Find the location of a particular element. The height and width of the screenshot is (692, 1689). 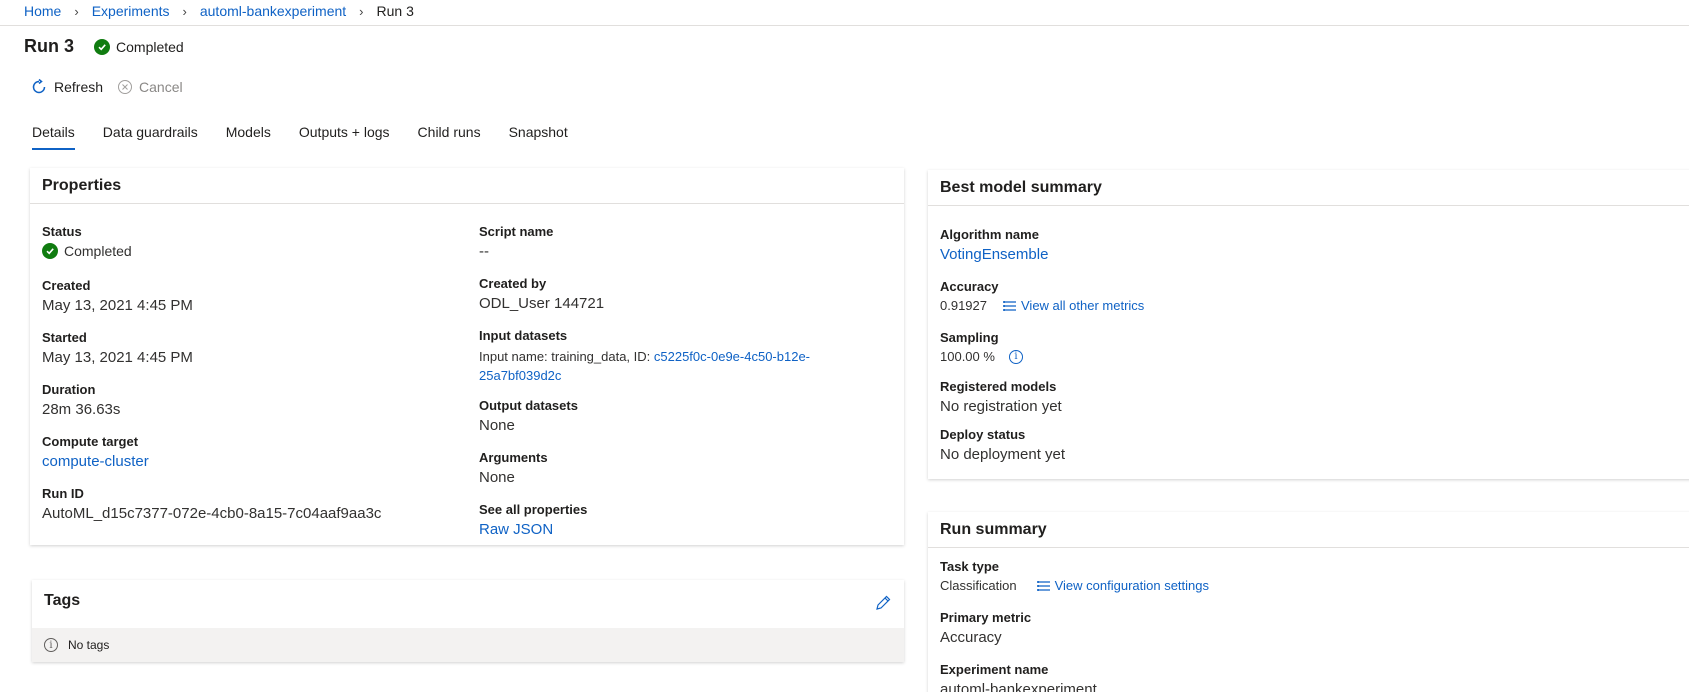

createdby-label: Created by is located at coordinates (513, 283).